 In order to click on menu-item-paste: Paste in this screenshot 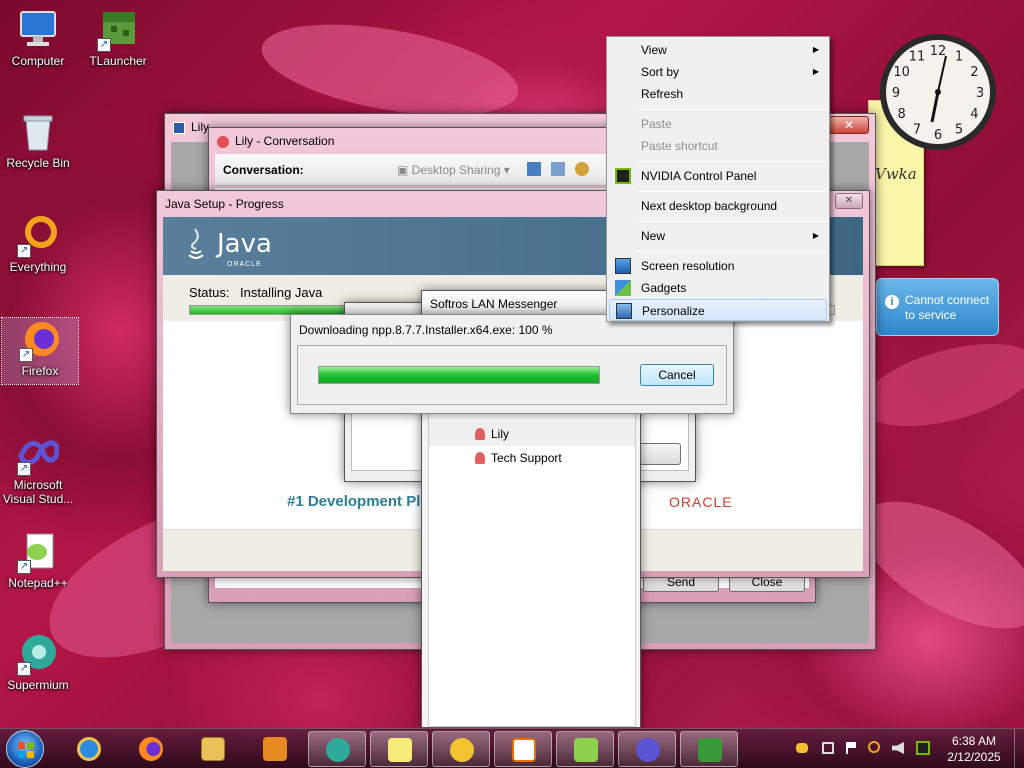, I will do `click(718, 124)`.